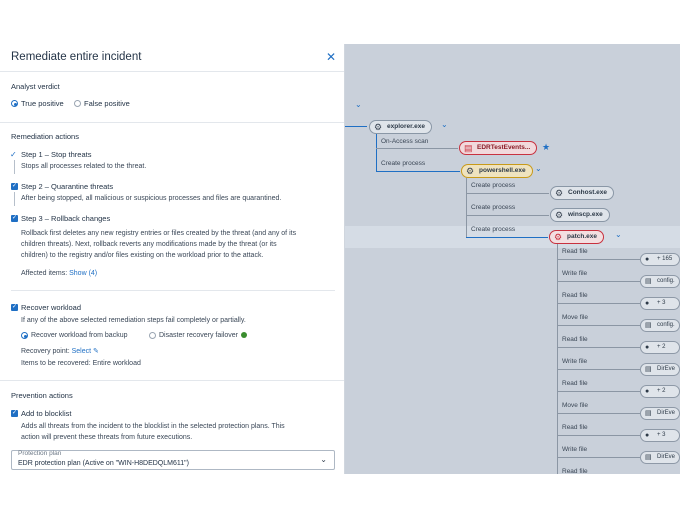 This screenshot has width=680, height=520. I want to click on close-icon: ✕, so click(331, 57).